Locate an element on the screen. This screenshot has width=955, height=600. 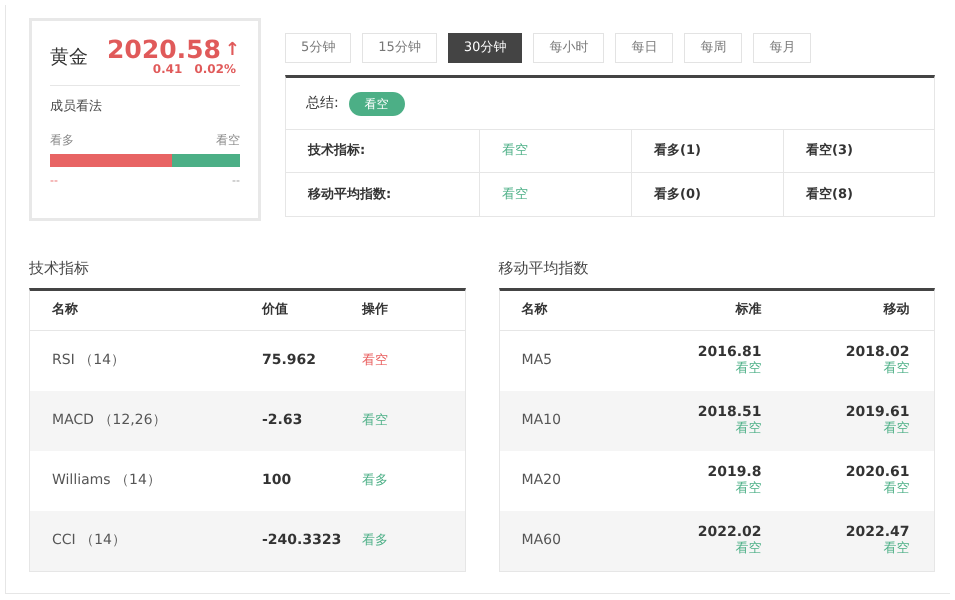
opinion-title: 成员看法 is located at coordinates (76, 107).